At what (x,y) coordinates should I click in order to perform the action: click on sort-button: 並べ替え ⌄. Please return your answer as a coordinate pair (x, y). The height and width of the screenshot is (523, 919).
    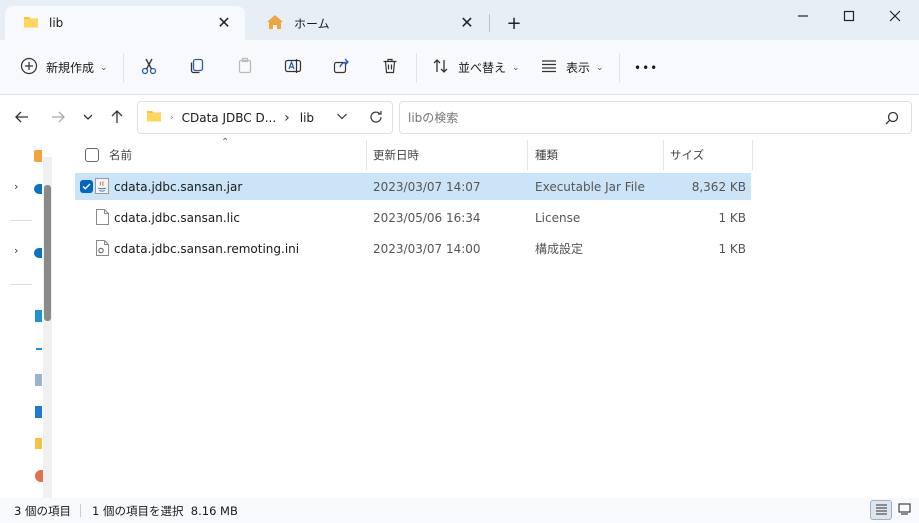
    Looking at the image, I should click on (476, 67).